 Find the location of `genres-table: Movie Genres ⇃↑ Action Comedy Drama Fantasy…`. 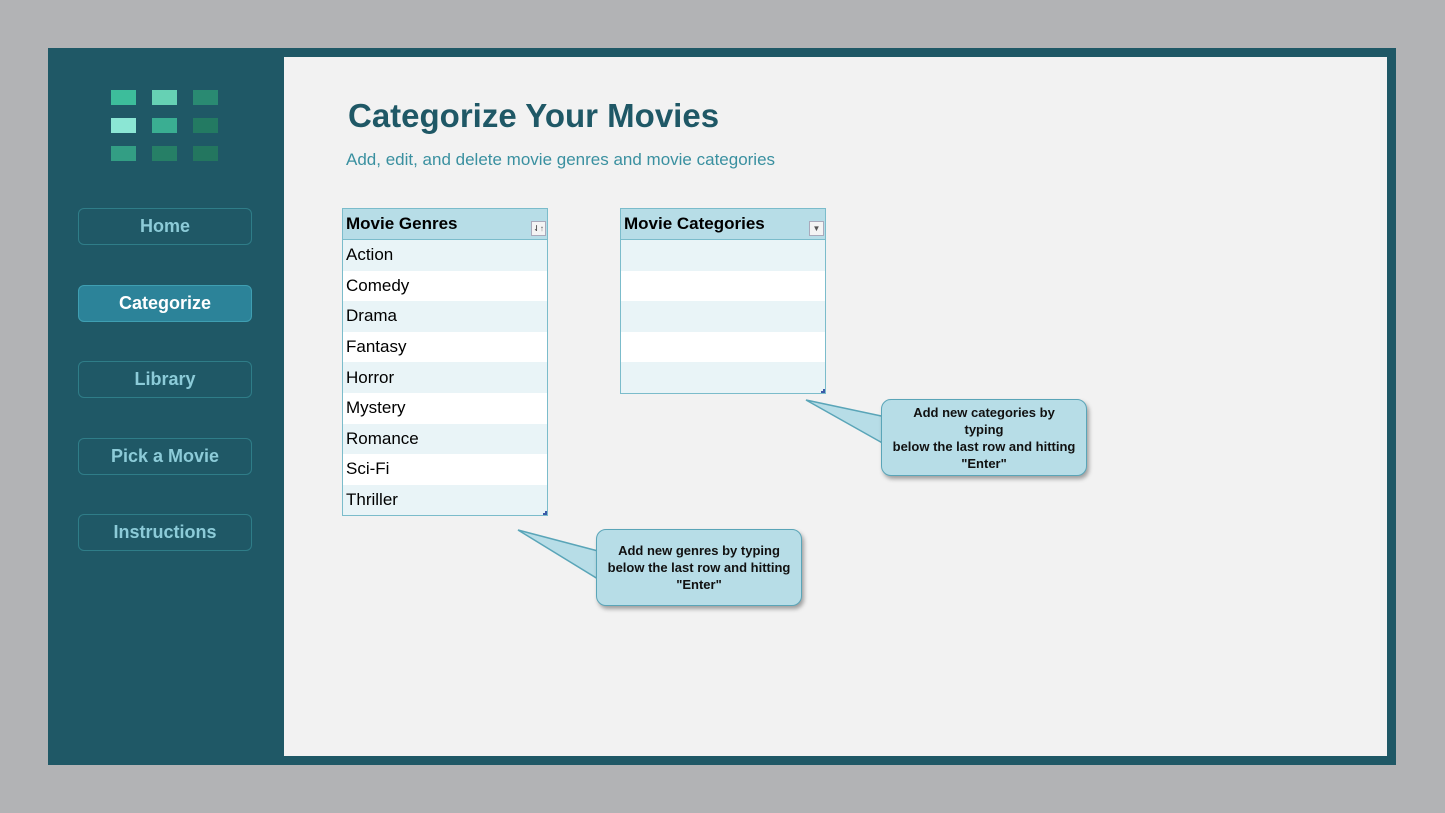

genres-table: Movie Genres ⇃↑ Action Comedy Drama Fantasy… is located at coordinates (445, 362).